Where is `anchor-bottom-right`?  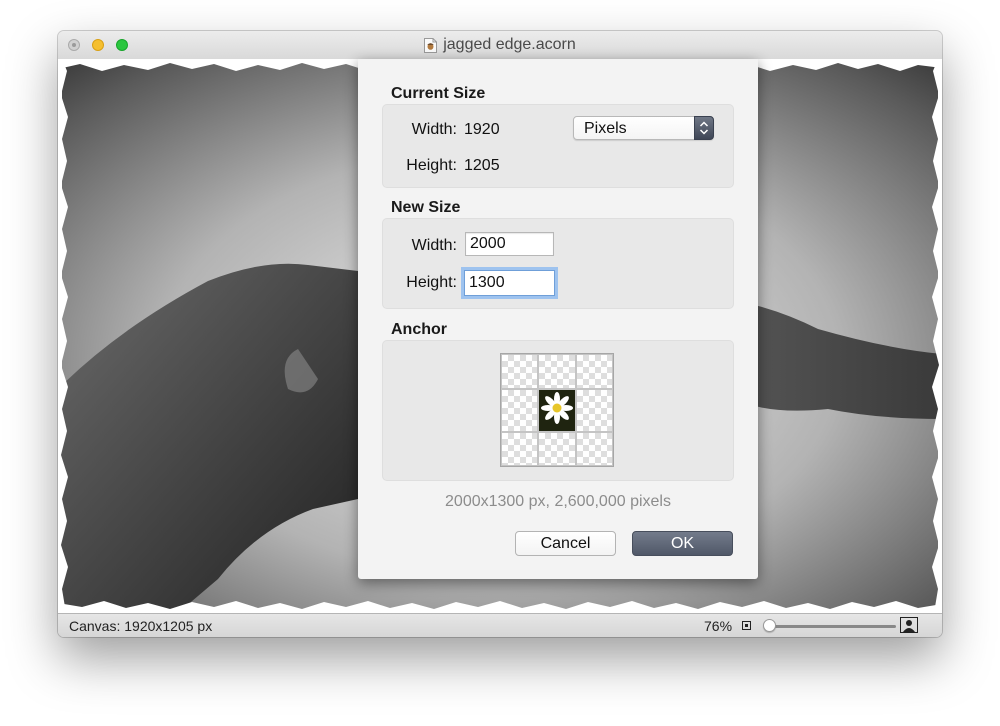 anchor-bottom-right is located at coordinates (594, 448).